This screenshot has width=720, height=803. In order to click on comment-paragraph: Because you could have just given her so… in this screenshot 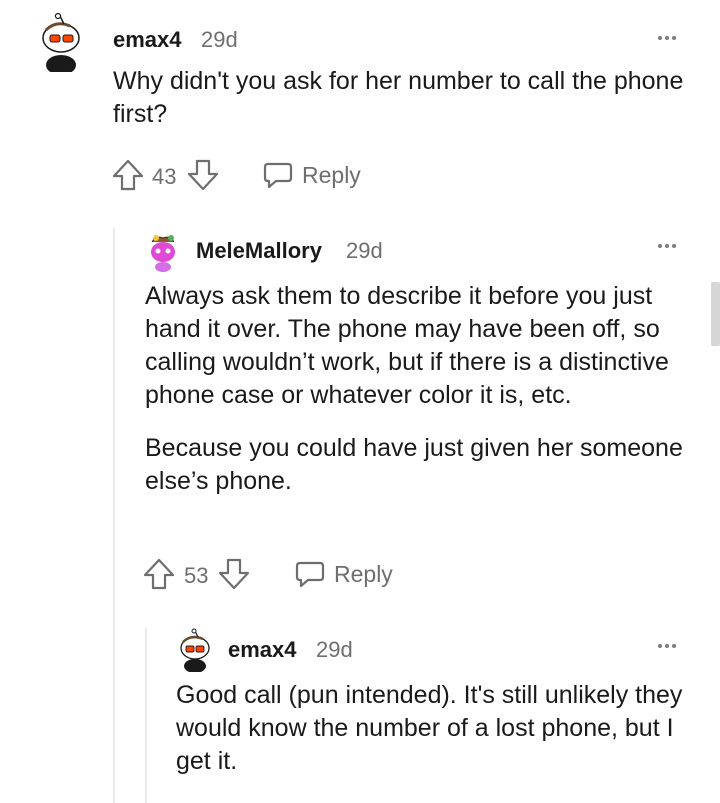, I will do `click(414, 464)`.